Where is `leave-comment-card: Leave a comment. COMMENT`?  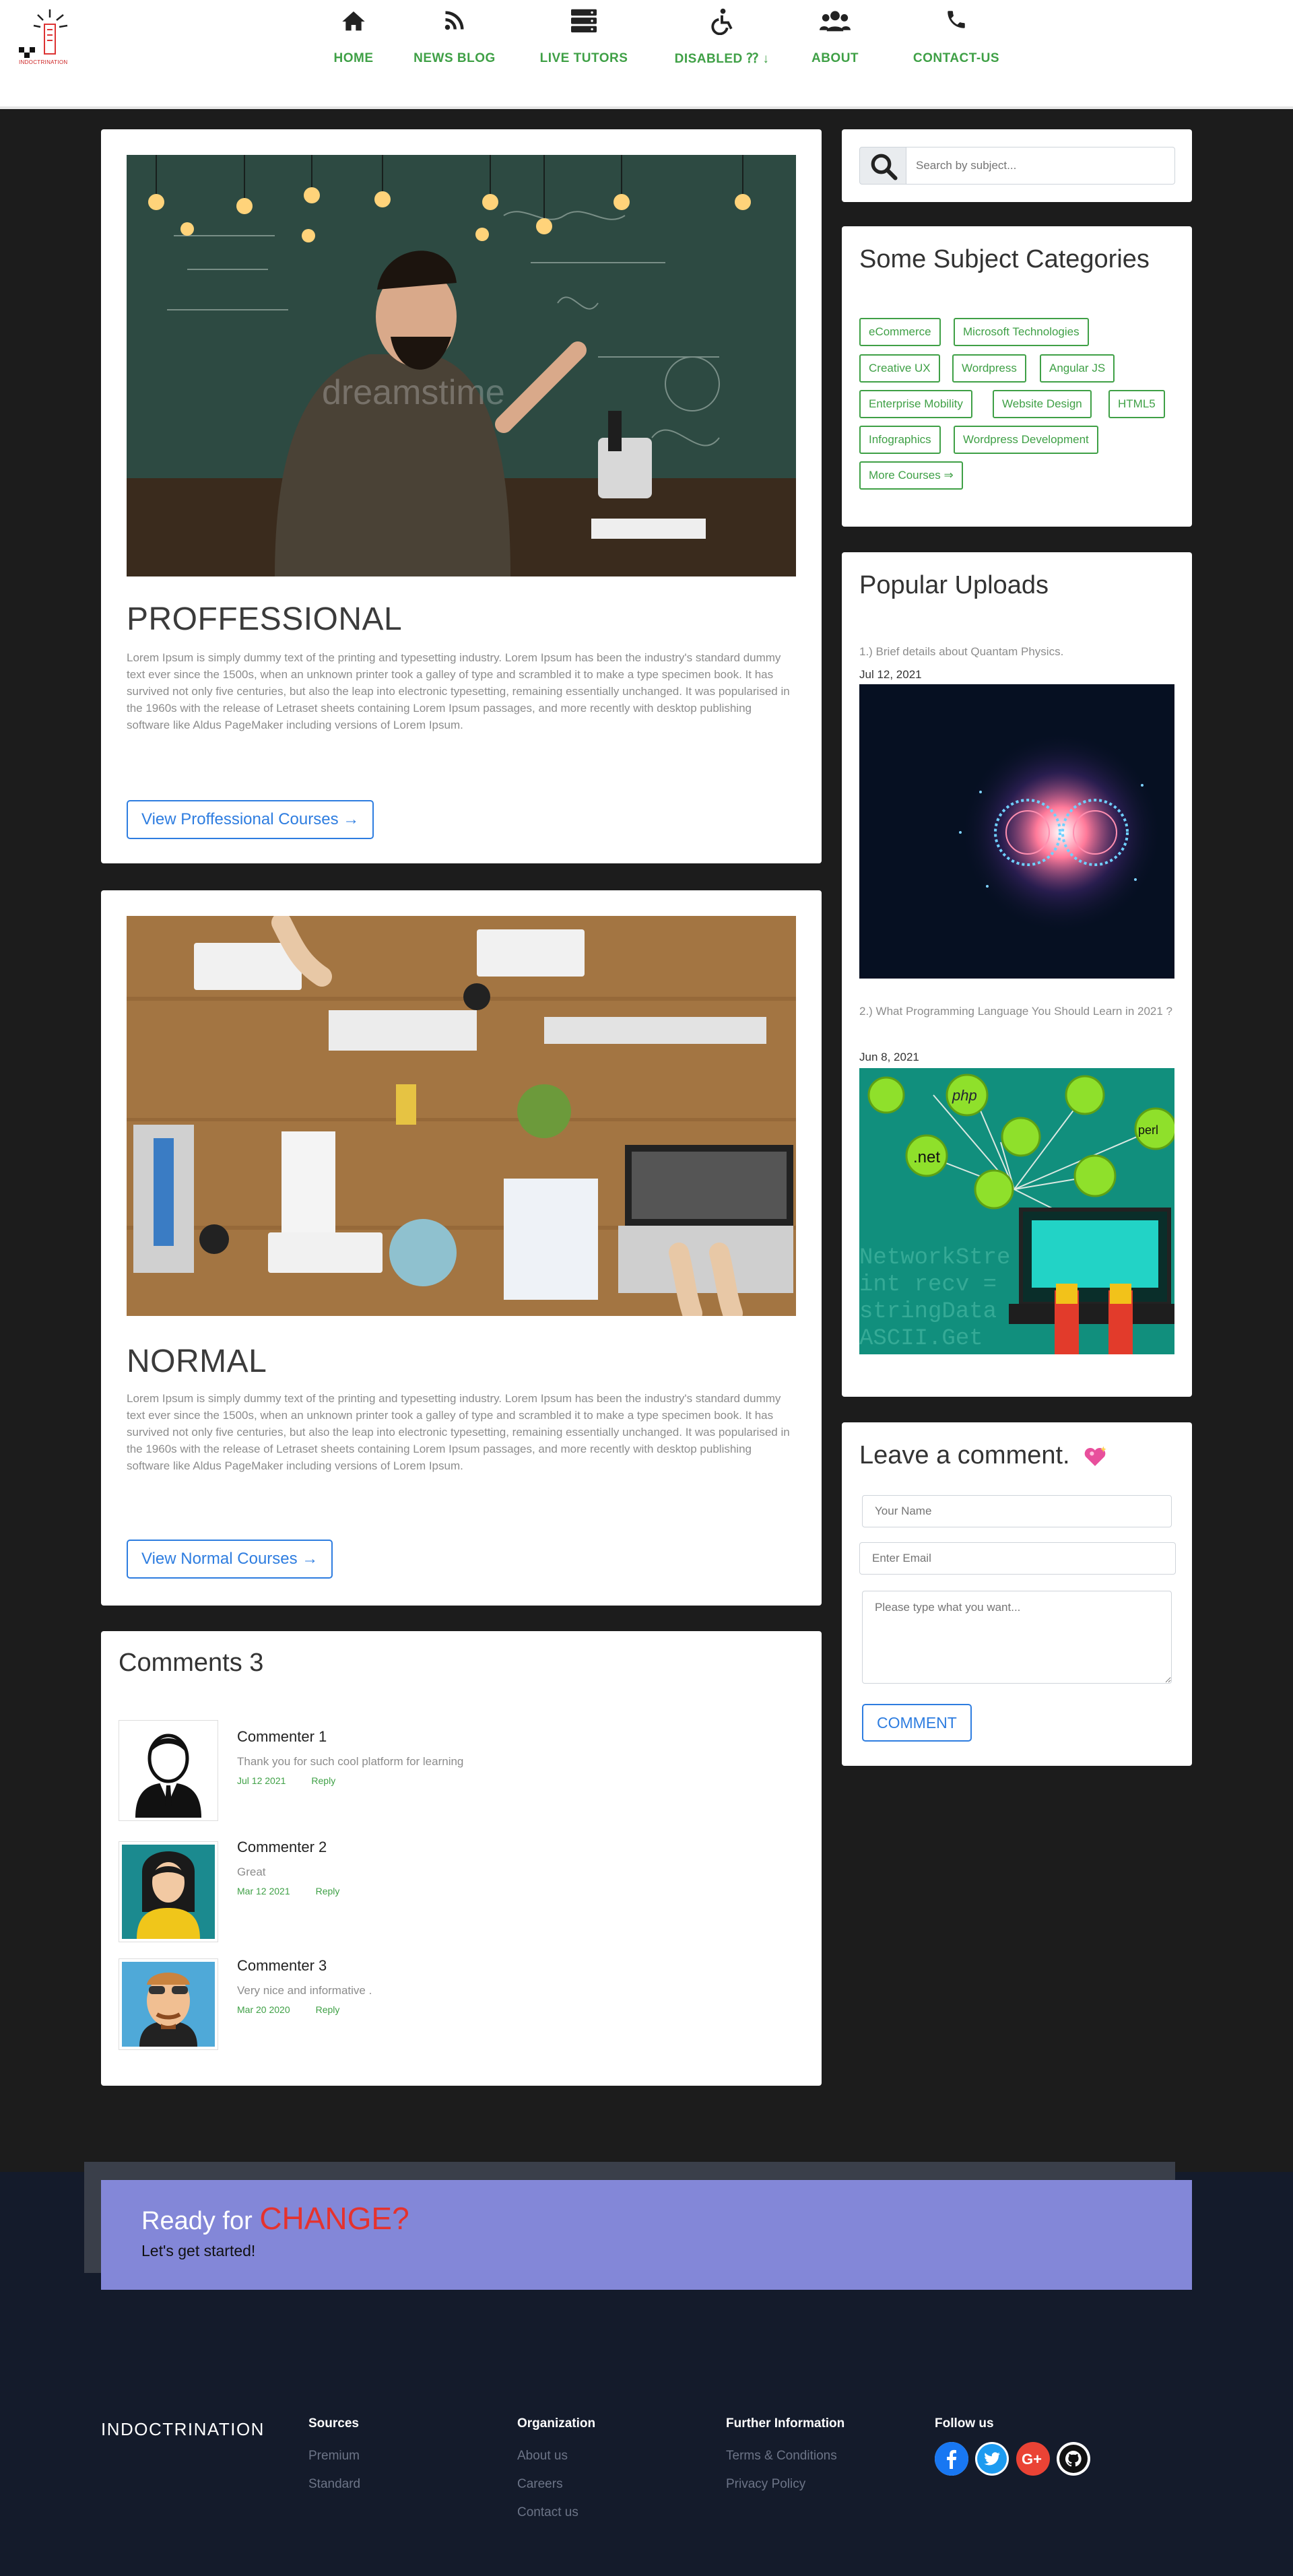
leave-comment-card: Leave a comment. COMMENT is located at coordinates (1017, 1594).